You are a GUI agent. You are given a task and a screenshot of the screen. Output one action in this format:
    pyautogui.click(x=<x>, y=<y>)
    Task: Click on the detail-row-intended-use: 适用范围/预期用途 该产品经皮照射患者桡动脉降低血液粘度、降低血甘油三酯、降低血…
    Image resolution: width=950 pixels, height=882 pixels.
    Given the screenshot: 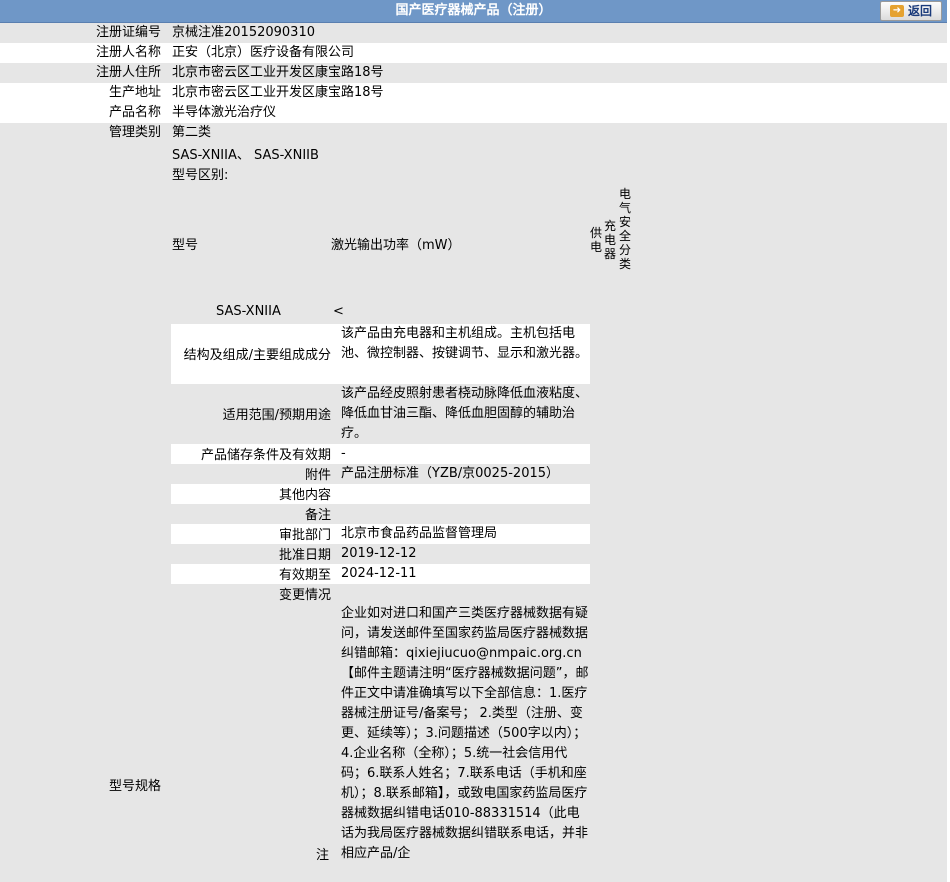 What is the action you would take?
    pyautogui.click(x=380, y=414)
    